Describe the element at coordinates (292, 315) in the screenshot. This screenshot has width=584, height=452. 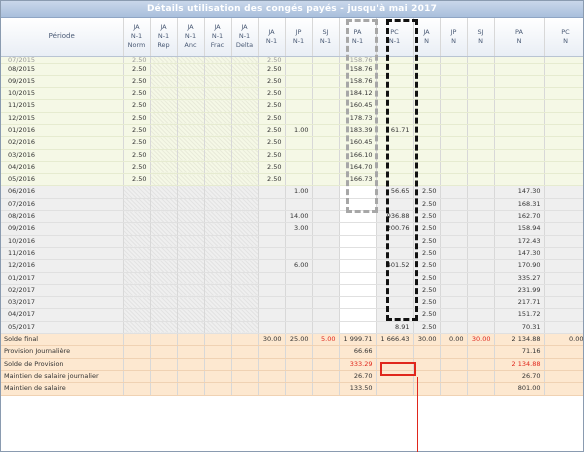
I see `table-row: 04/2017 2.50 151.72` at that location.